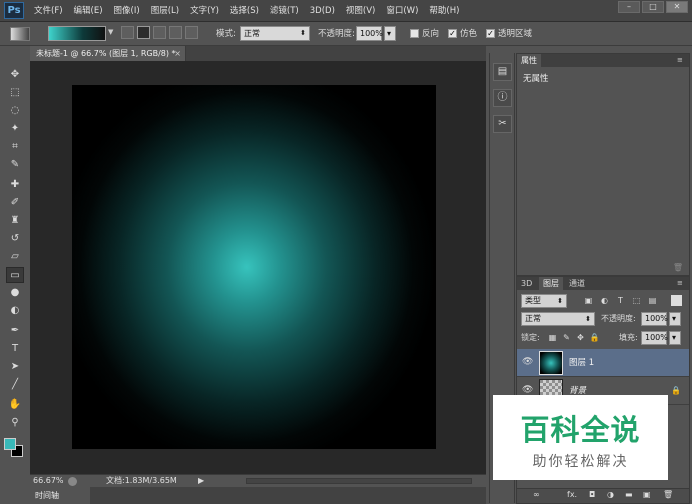  Describe the element at coordinates (536, 494) in the screenshot. I see `link-layers-icon: ∞` at that location.